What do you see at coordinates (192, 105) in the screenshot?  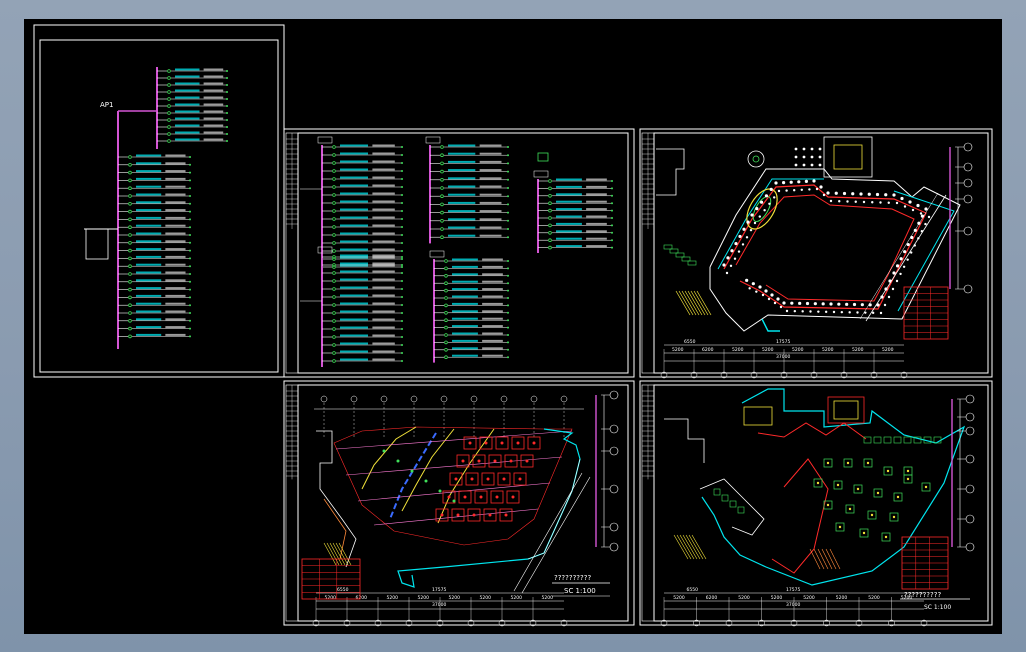 I see `upper-circuit-group` at bounding box center [192, 105].